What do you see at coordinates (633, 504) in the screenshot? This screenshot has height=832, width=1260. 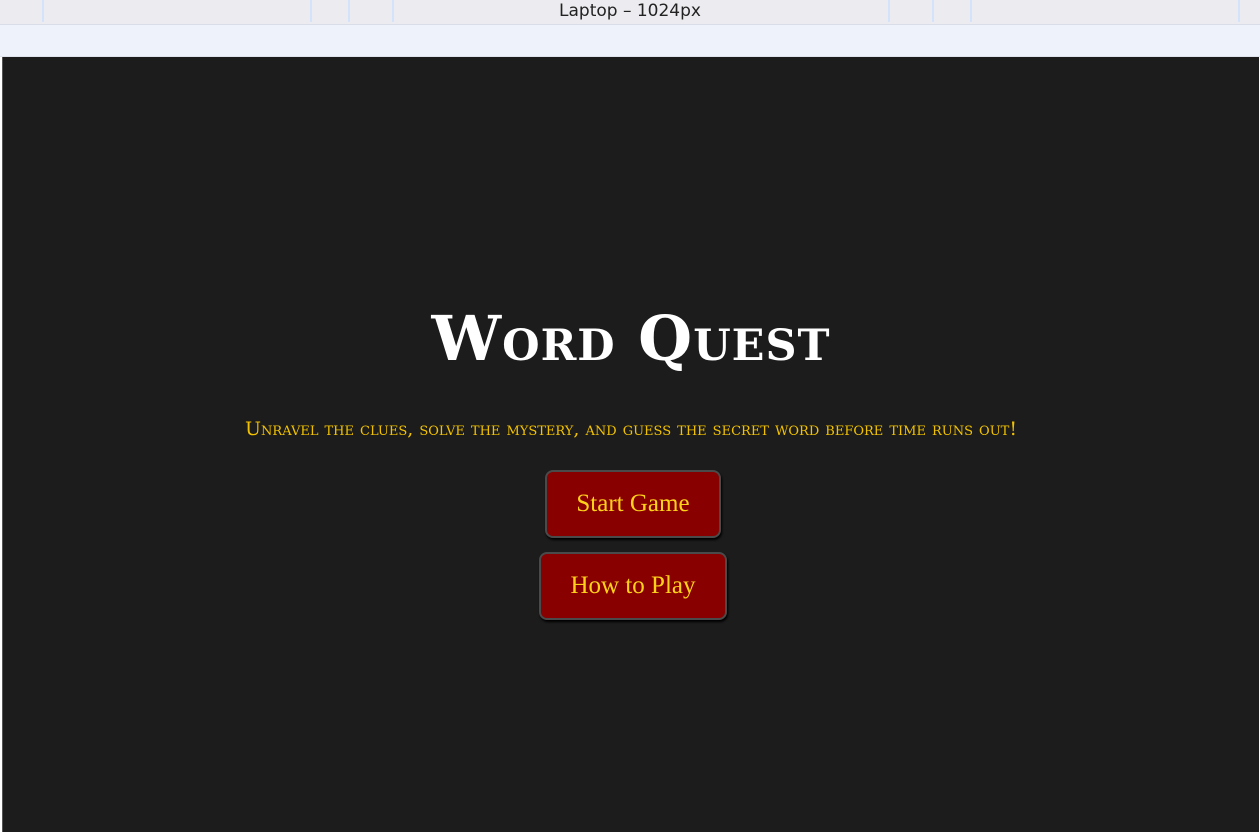 I see `start-game-button: Start Game` at bounding box center [633, 504].